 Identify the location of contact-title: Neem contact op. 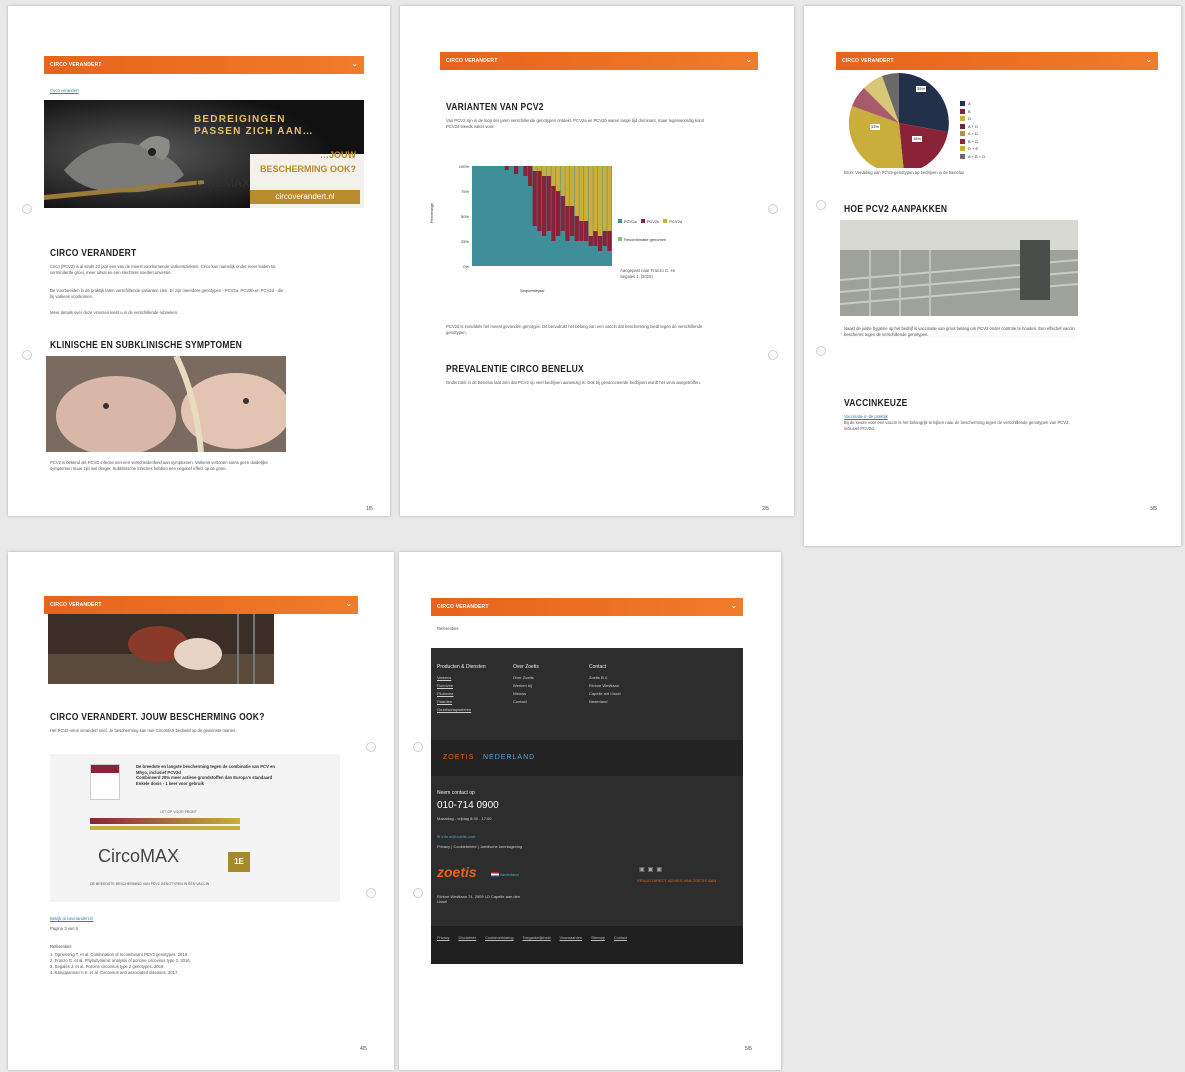
(456, 793).